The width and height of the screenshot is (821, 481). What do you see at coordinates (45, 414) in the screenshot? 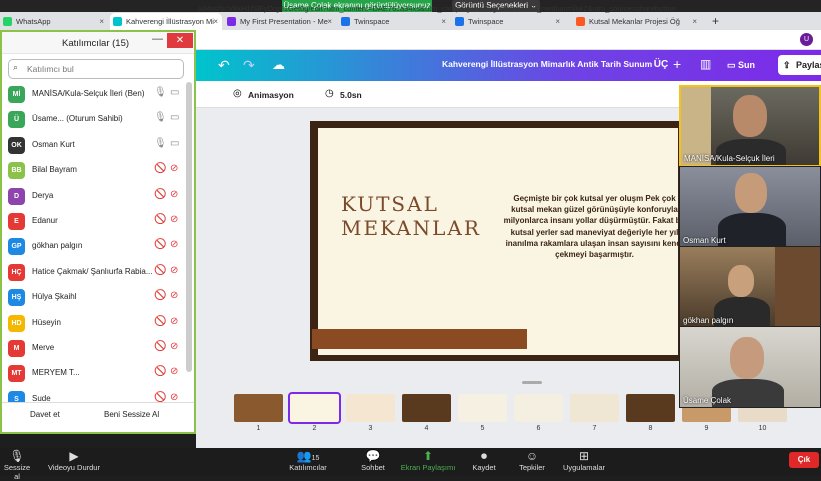
I see `invite-button: Davet et` at bounding box center [45, 414].